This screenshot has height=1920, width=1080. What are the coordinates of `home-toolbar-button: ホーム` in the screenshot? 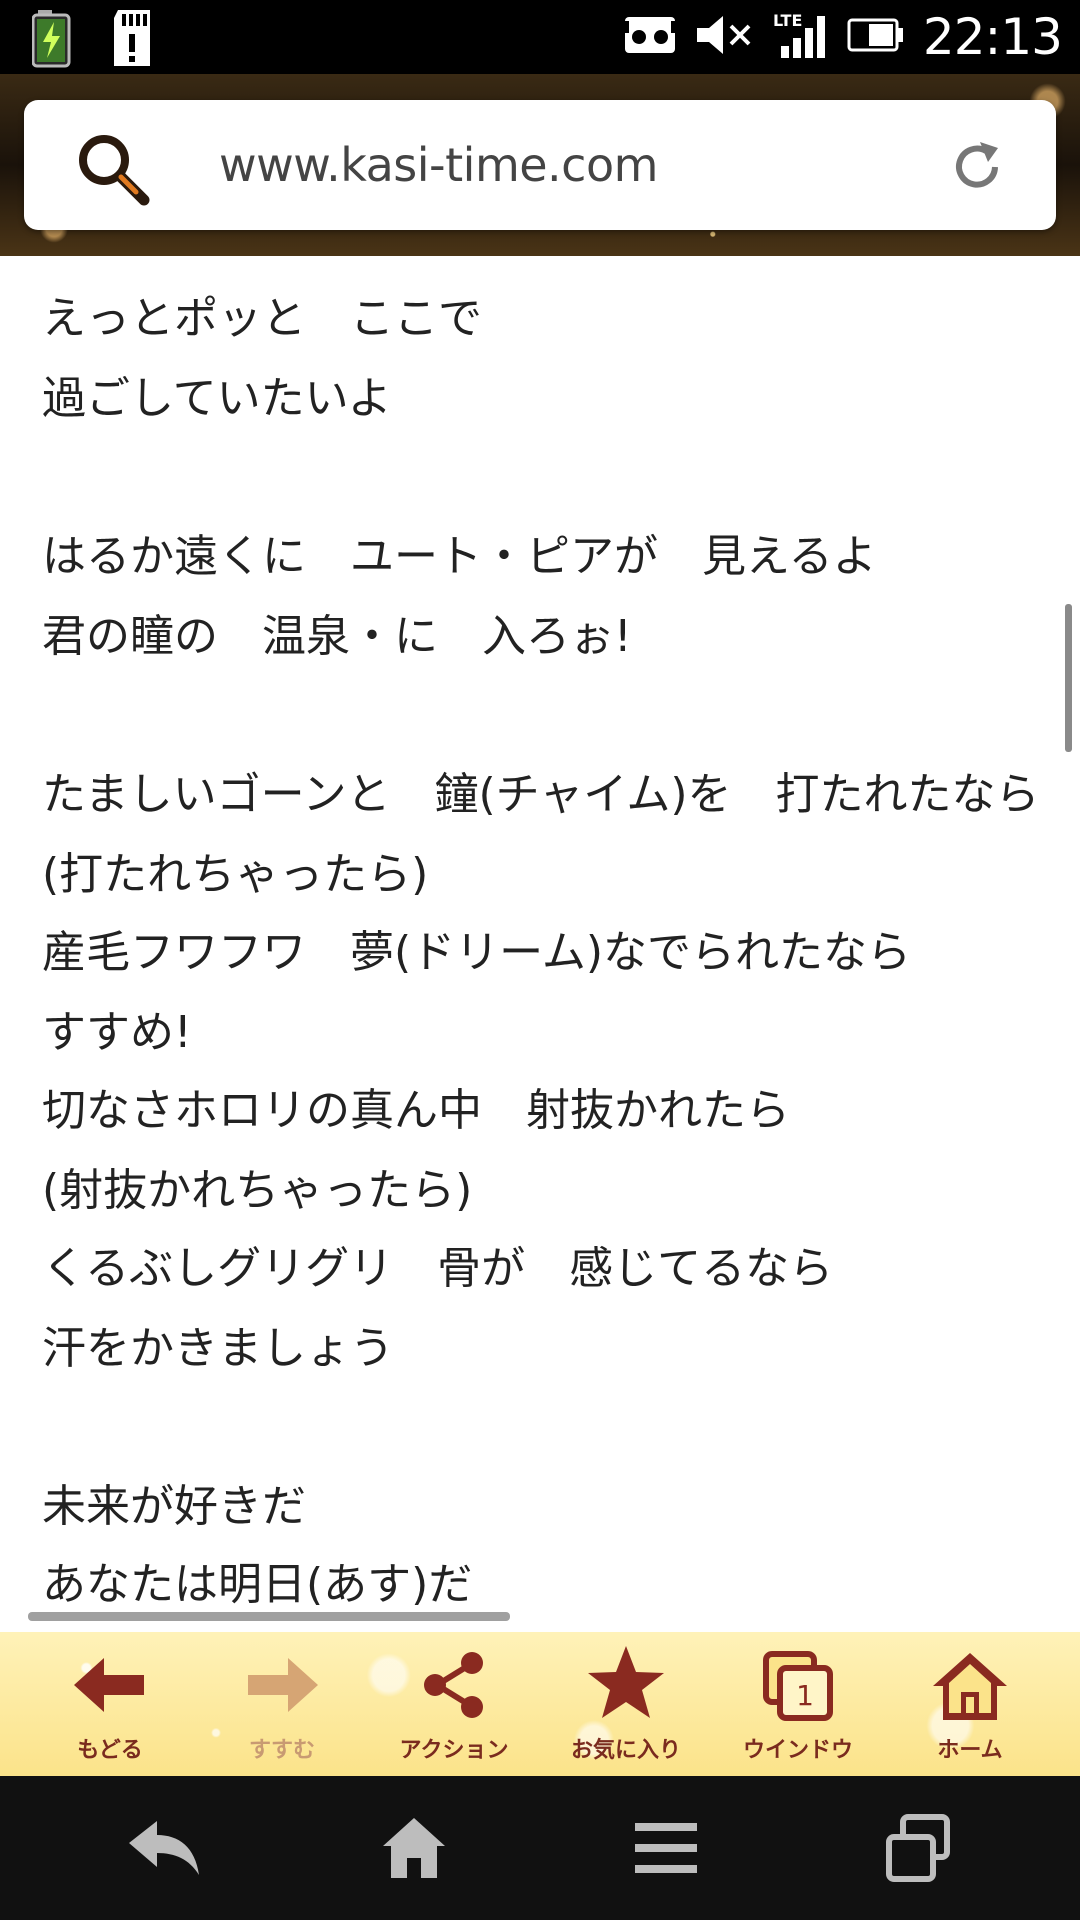 It's located at (970, 1704).